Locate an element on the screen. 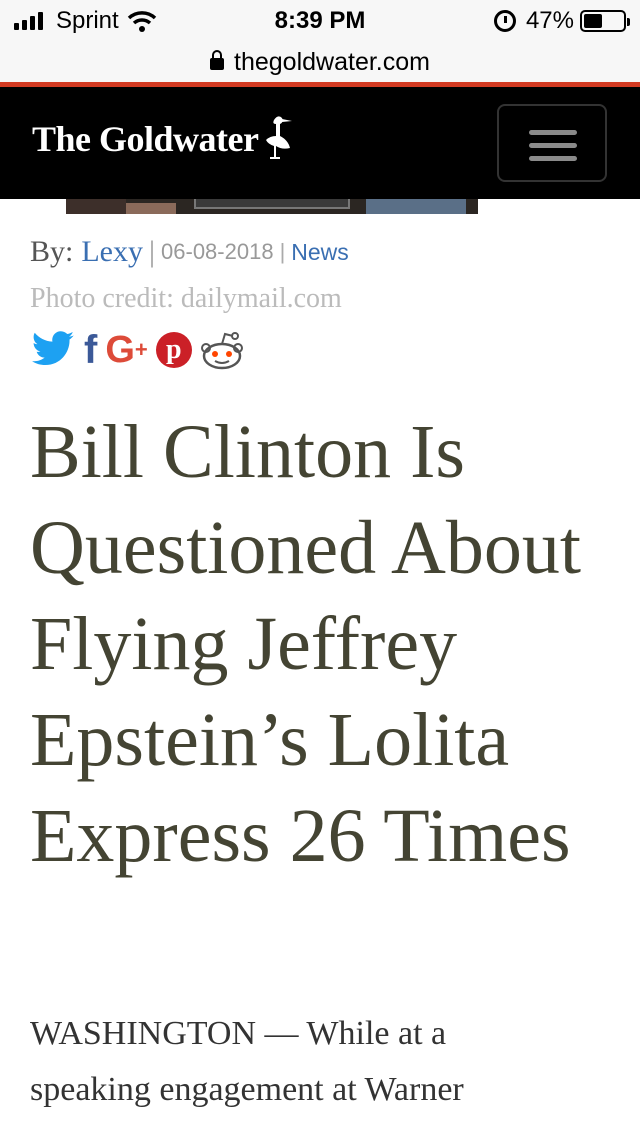 The height and width of the screenshot is (1136, 640). share-bar: f G + p is located at coordinates (141, 350).